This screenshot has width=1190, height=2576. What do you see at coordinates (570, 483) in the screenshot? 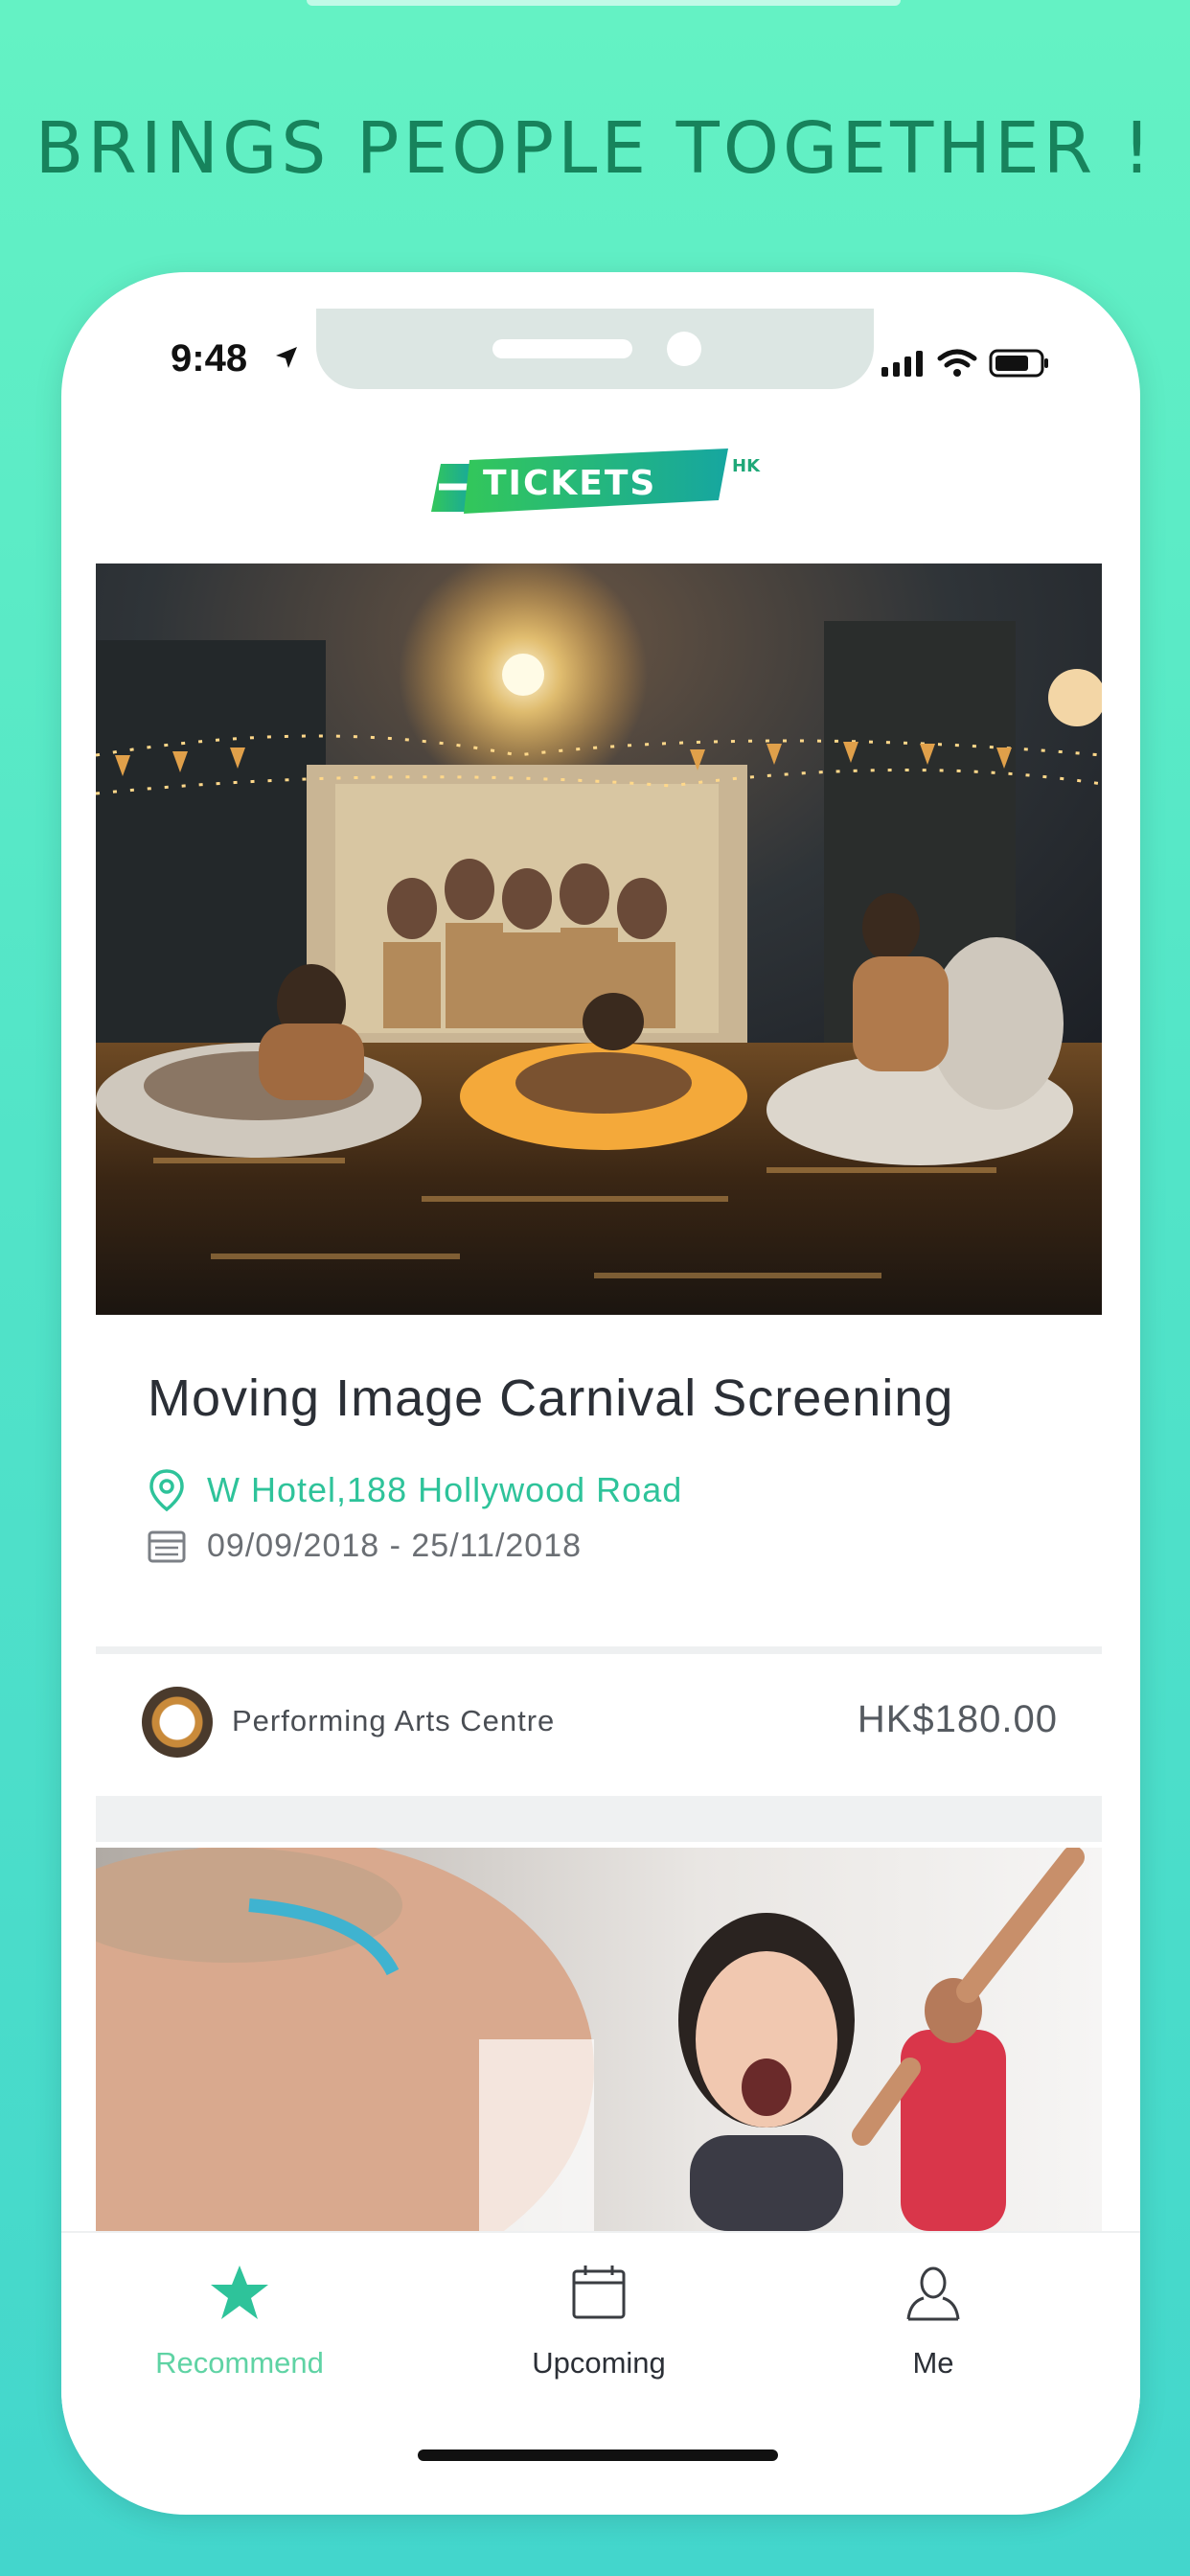
I see `logo-text: TICKETS` at bounding box center [570, 483].